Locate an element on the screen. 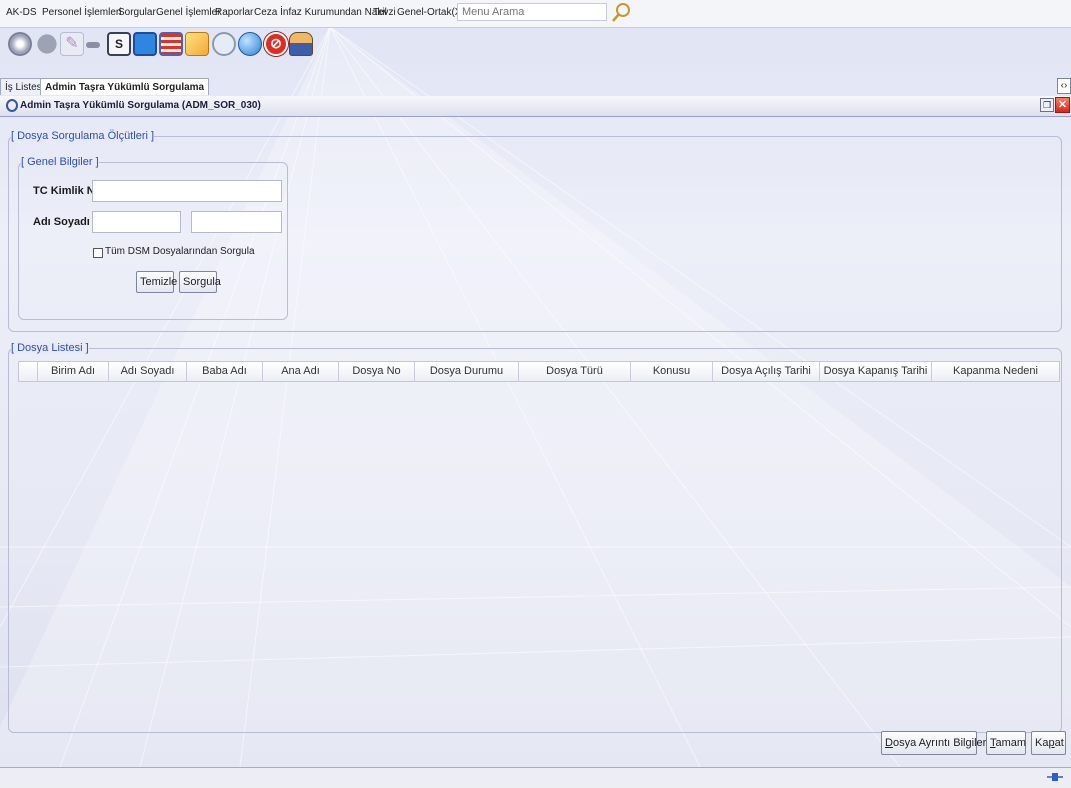 This screenshot has width=1071, height=788. stethoscope-icon is located at coordinates (224, 44).